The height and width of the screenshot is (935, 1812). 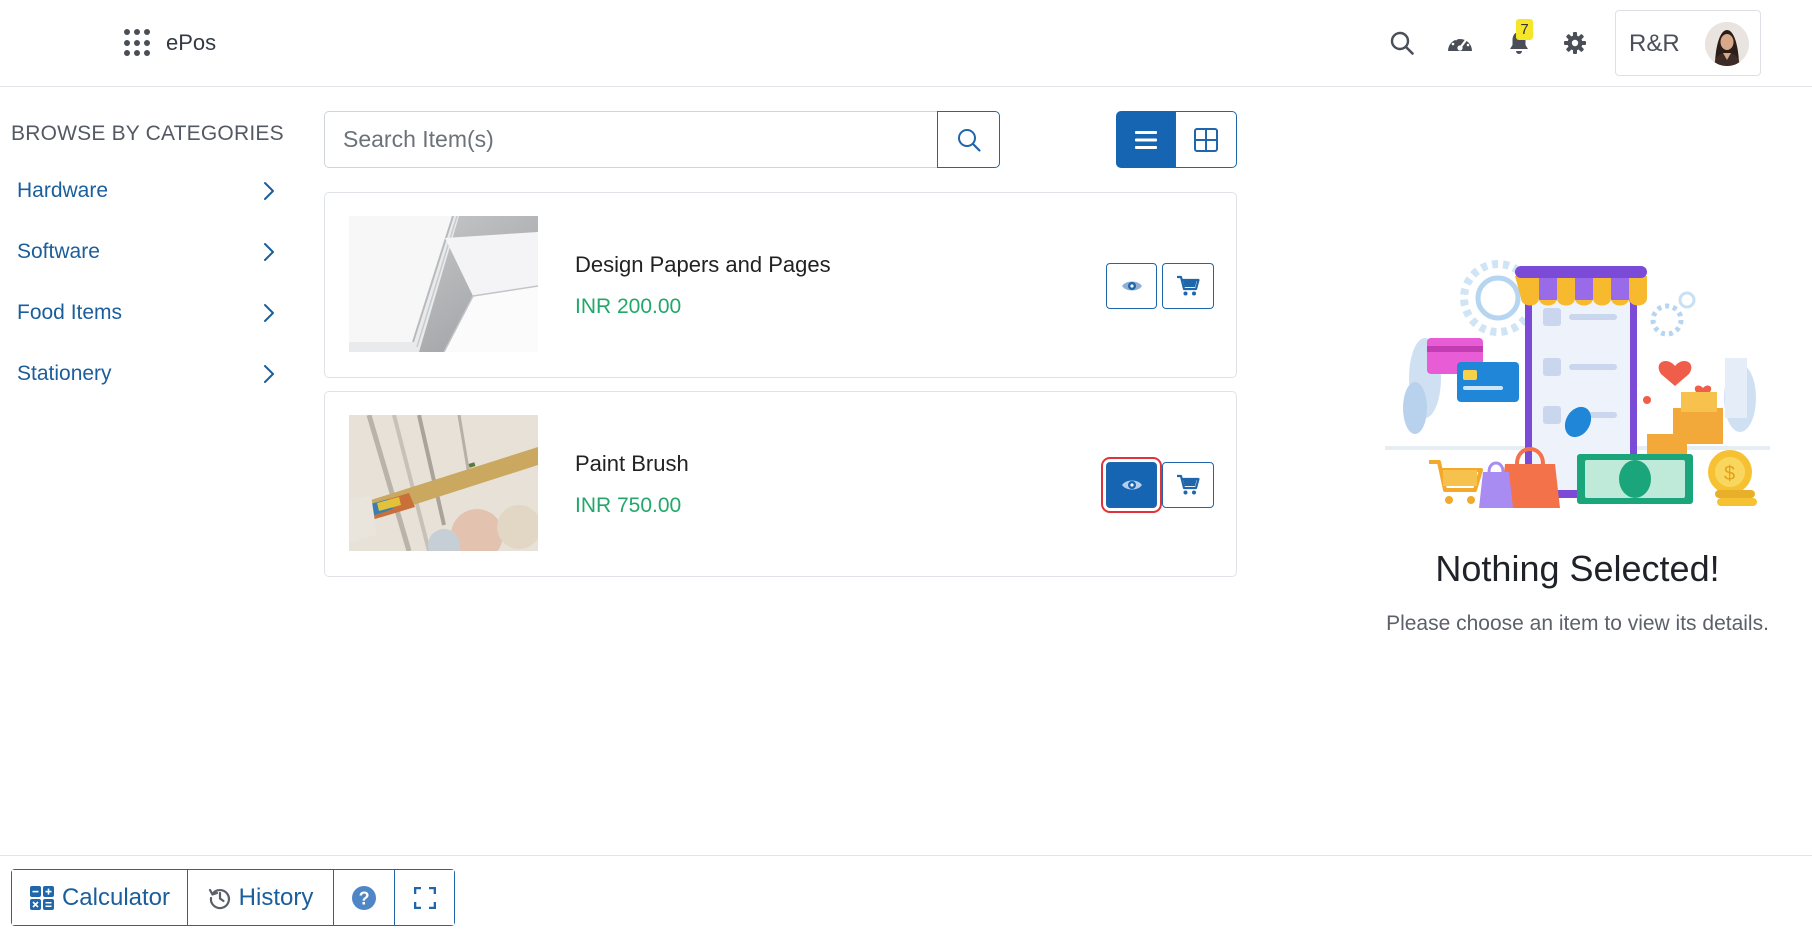 What do you see at coordinates (116, 897) in the screenshot?
I see `calculator-label: Calculator` at bounding box center [116, 897].